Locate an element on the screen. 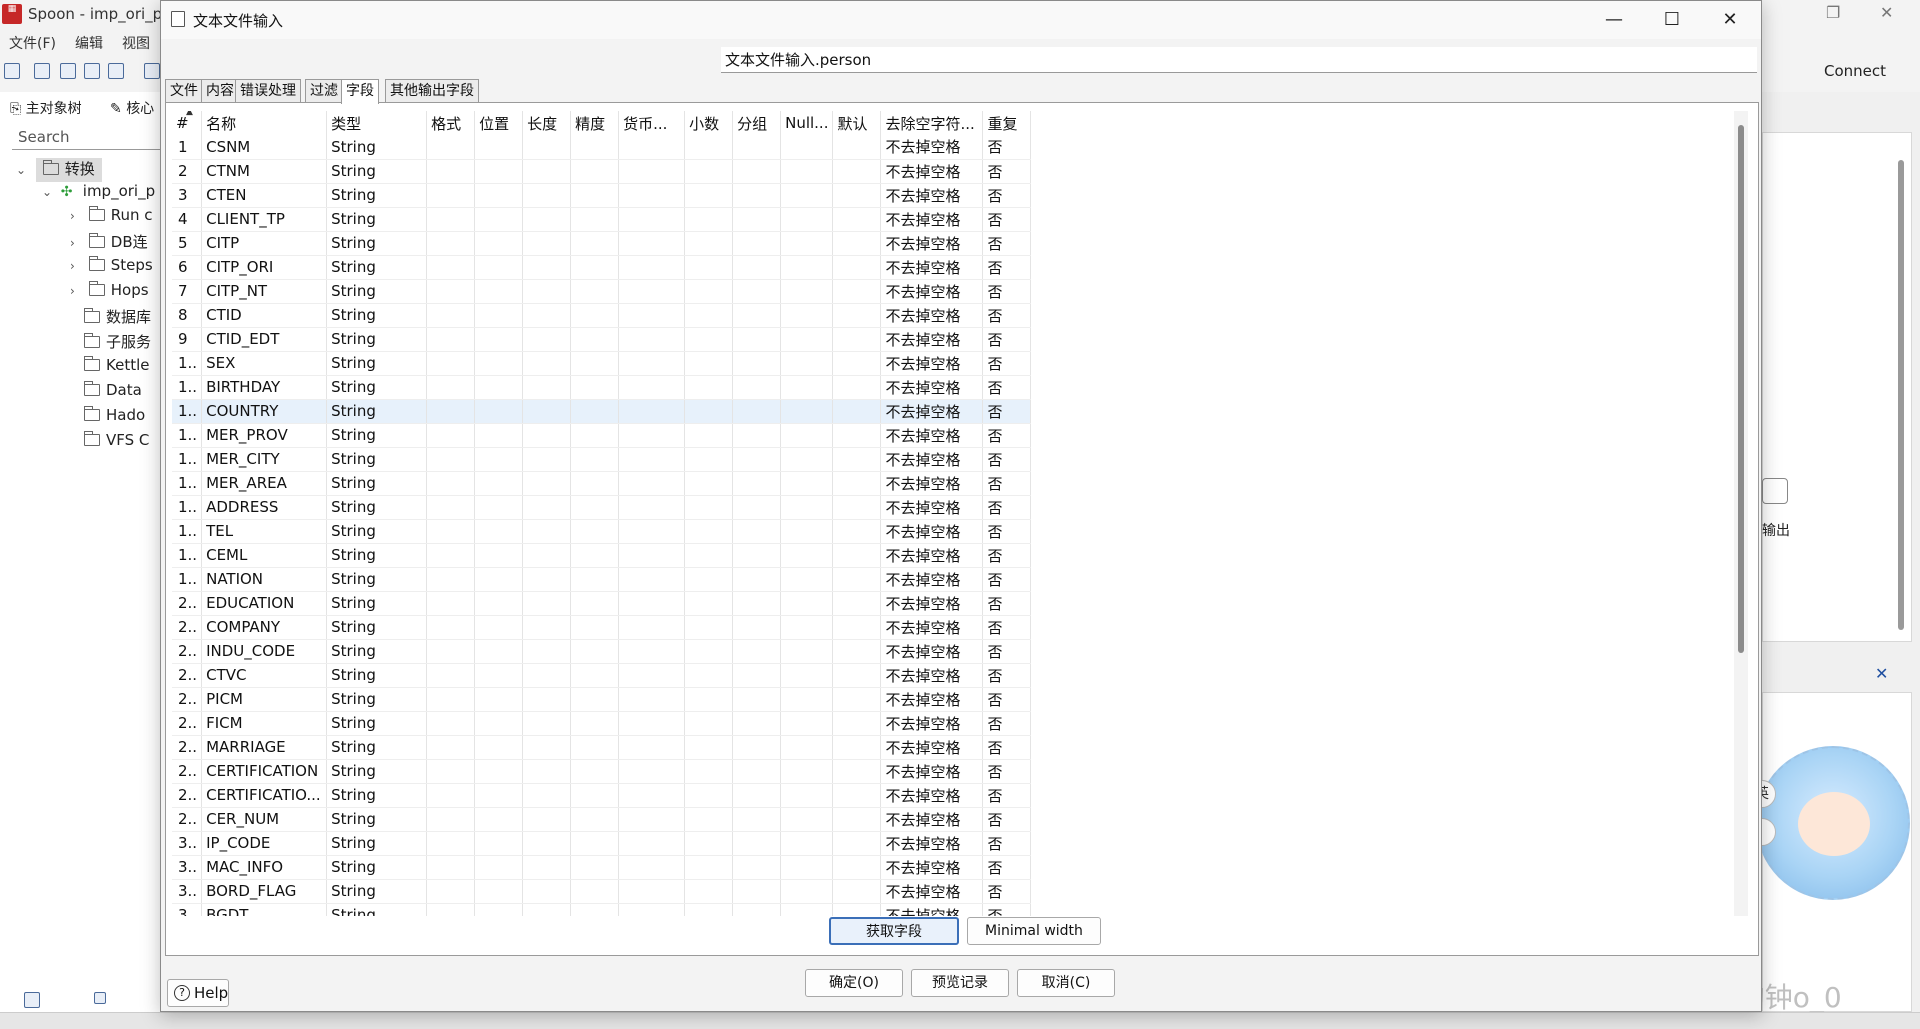 The height and width of the screenshot is (1029, 1920). cell-col-name: BGDT is located at coordinates (264, 909).